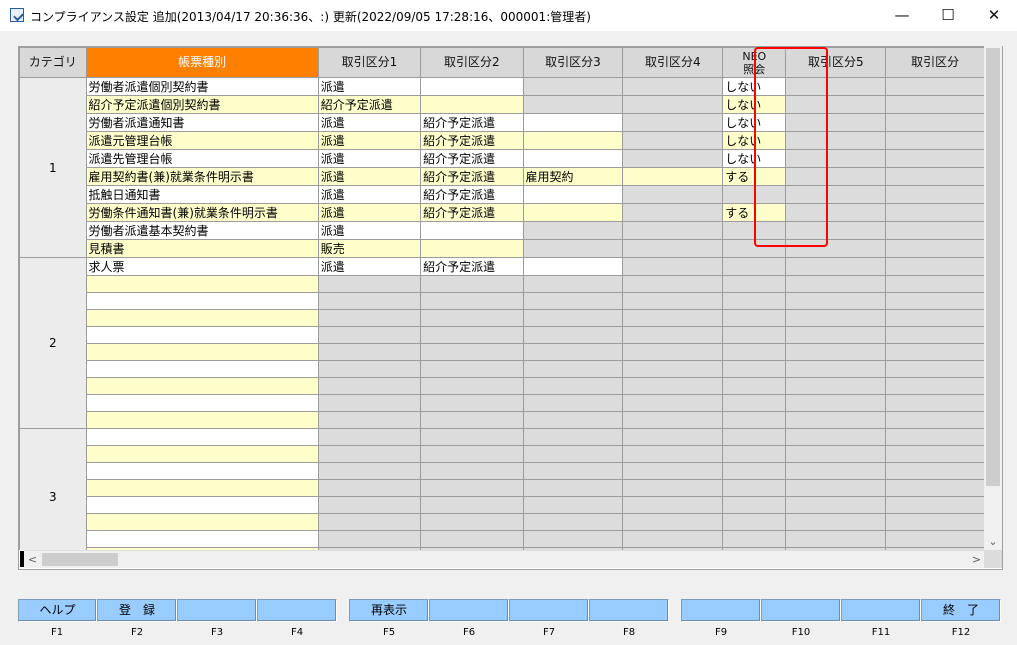  I want to click on scroll-left-icon: <, so click(32, 559).